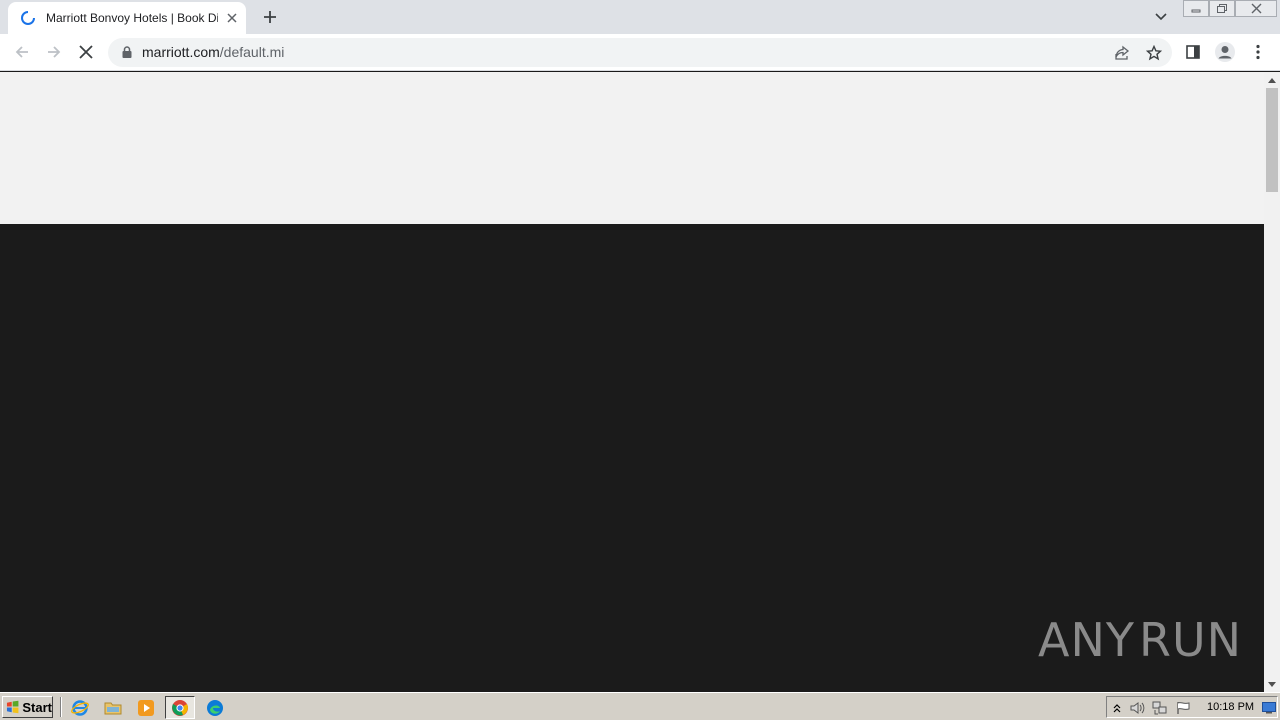 This screenshot has width=1280, height=720. I want to click on window-controls, so click(1230, 8).